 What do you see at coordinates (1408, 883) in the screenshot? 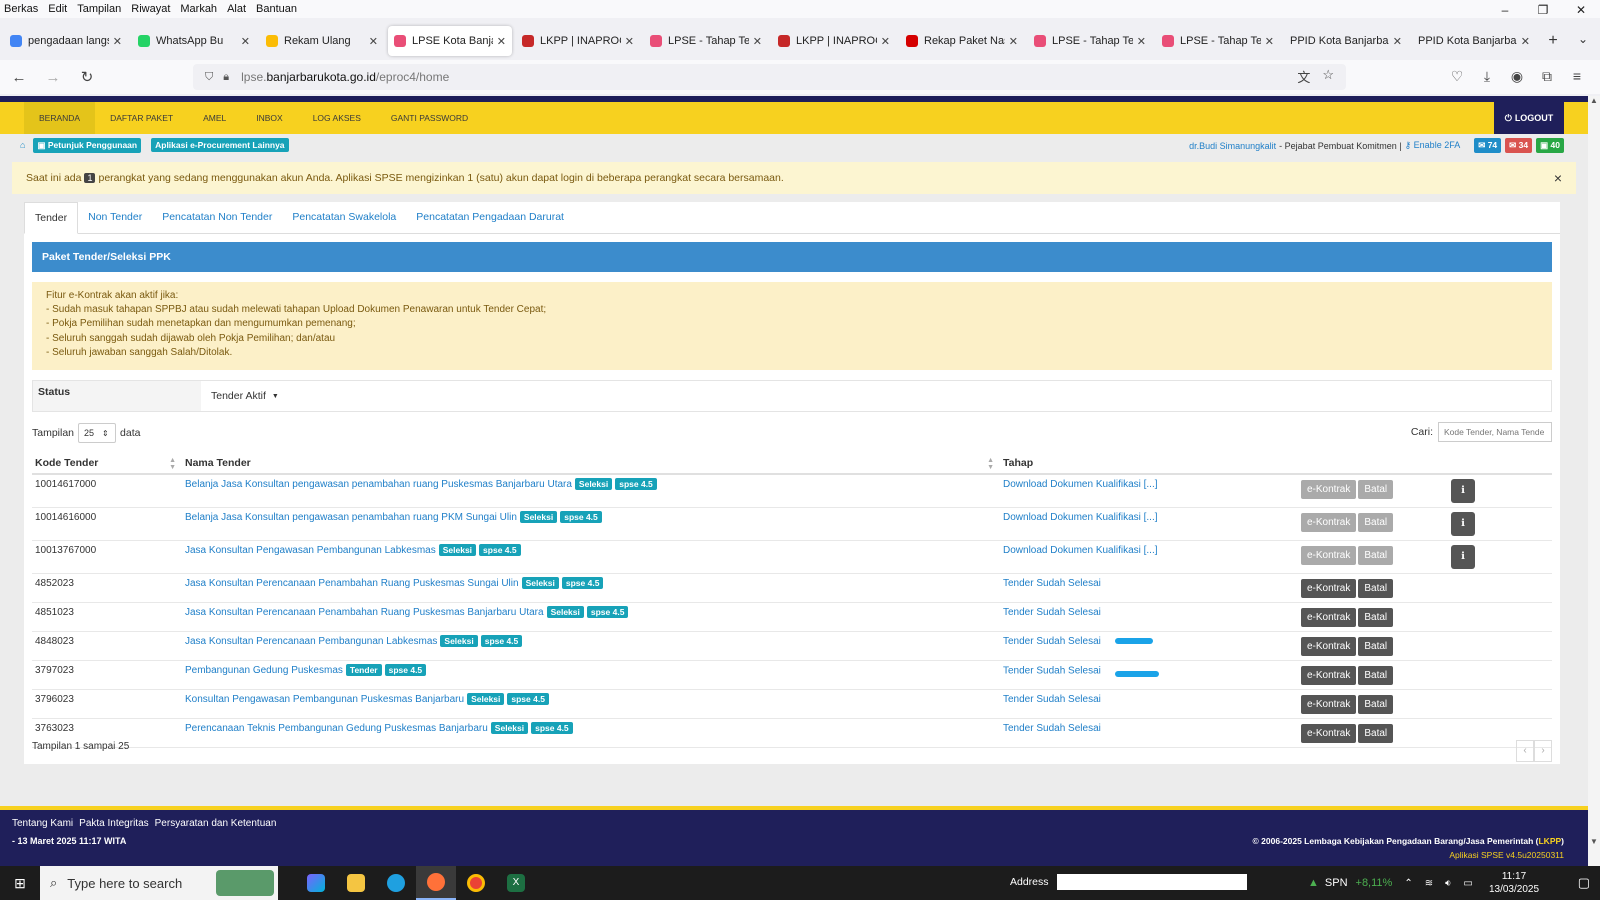
I see `chevron-up-icon: ⌃` at bounding box center [1408, 883].